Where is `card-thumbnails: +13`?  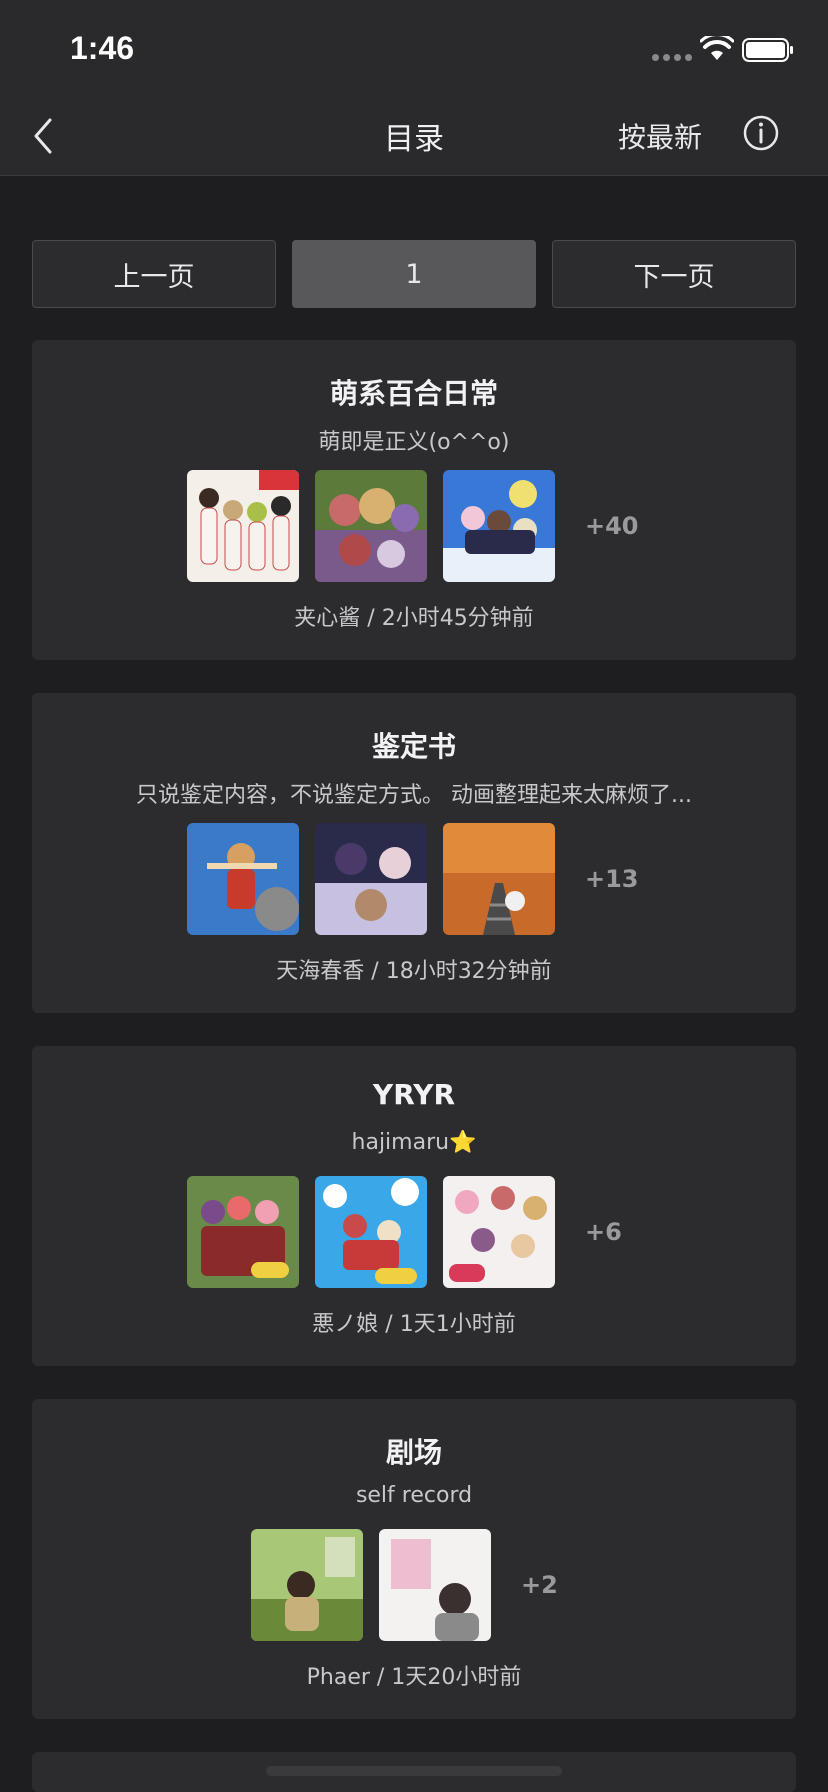
card-thumbnails: +13 is located at coordinates (414, 879).